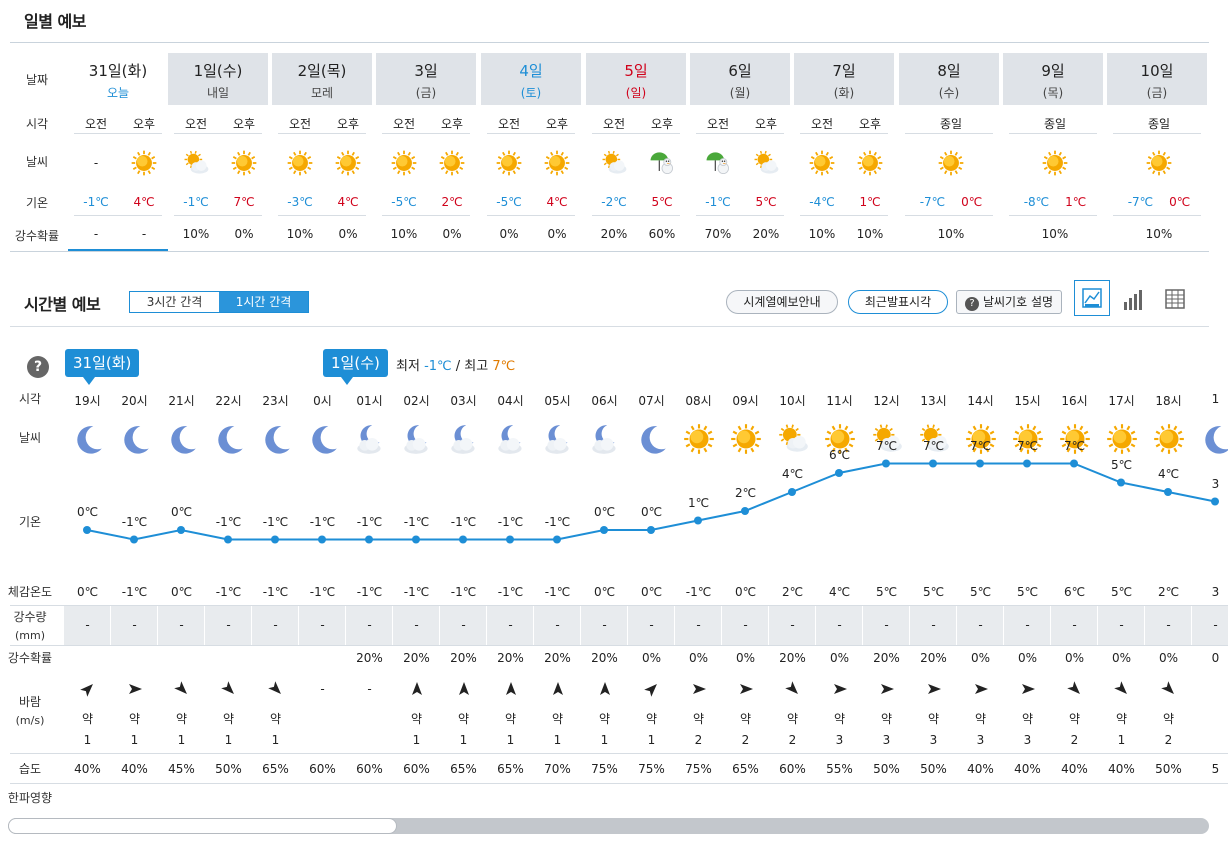 This screenshot has height=842, width=1228. Describe the element at coordinates (1121, 401) in the screenshot. I see `hour-label: 17시` at that location.